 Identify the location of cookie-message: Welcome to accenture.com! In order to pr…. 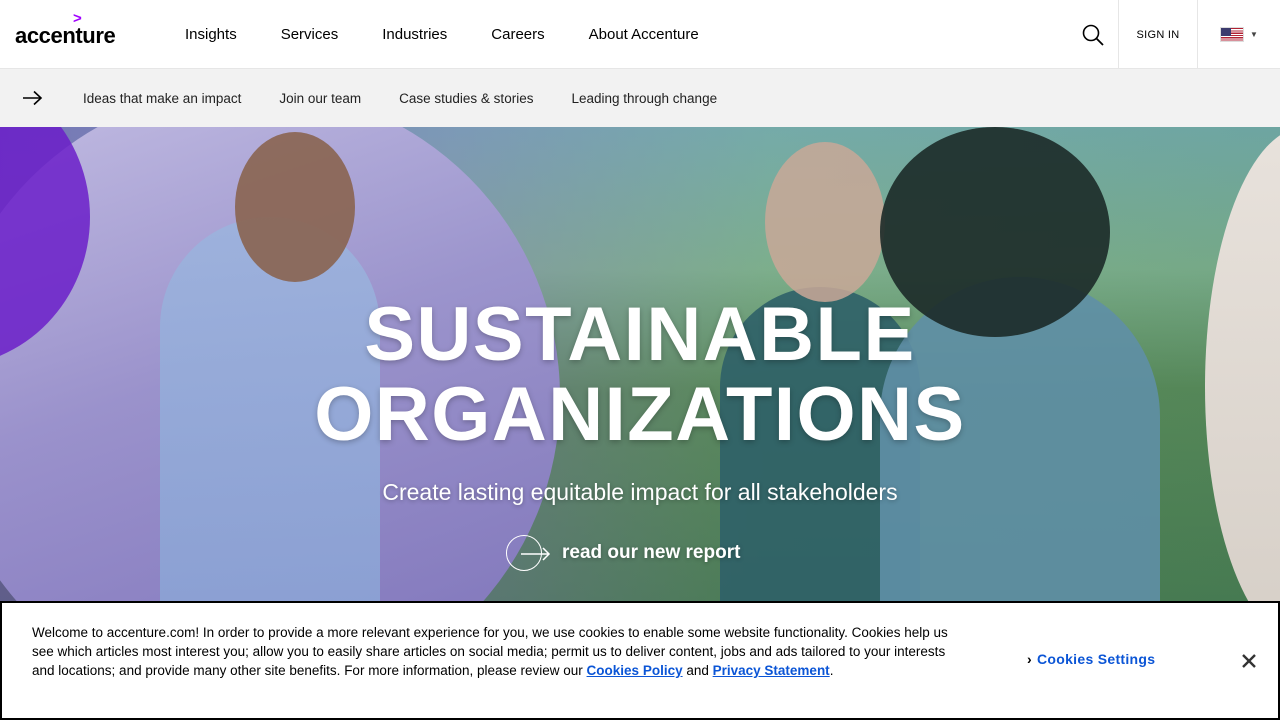
(497, 651).